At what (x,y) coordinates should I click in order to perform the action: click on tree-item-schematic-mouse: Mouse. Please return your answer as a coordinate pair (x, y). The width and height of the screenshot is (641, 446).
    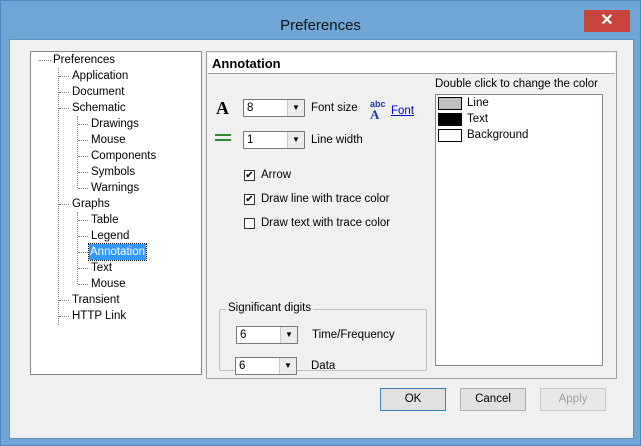
    Looking at the image, I should click on (108, 140).